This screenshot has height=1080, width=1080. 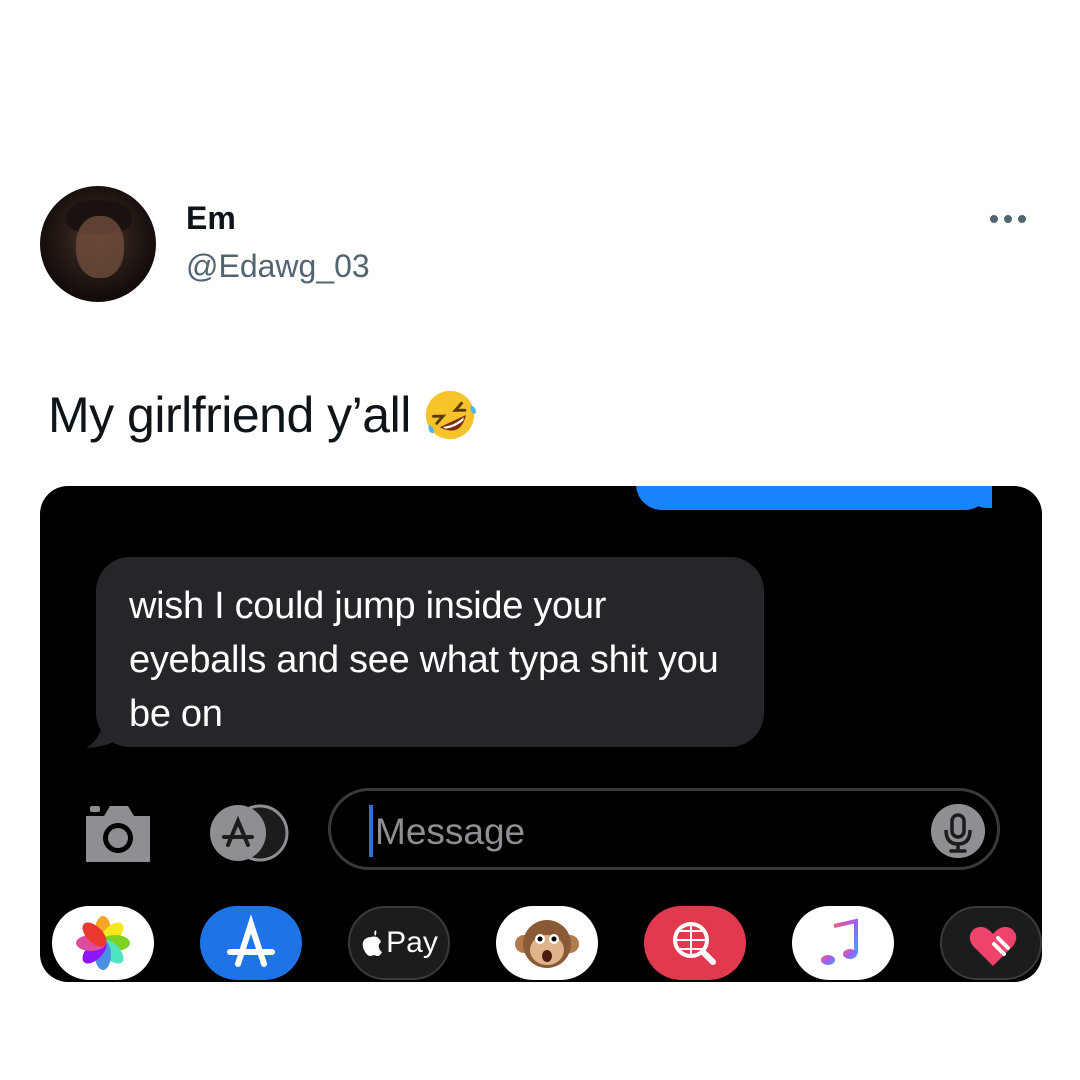 I want to click on app-store-app-button, so click(x=251, y=943).